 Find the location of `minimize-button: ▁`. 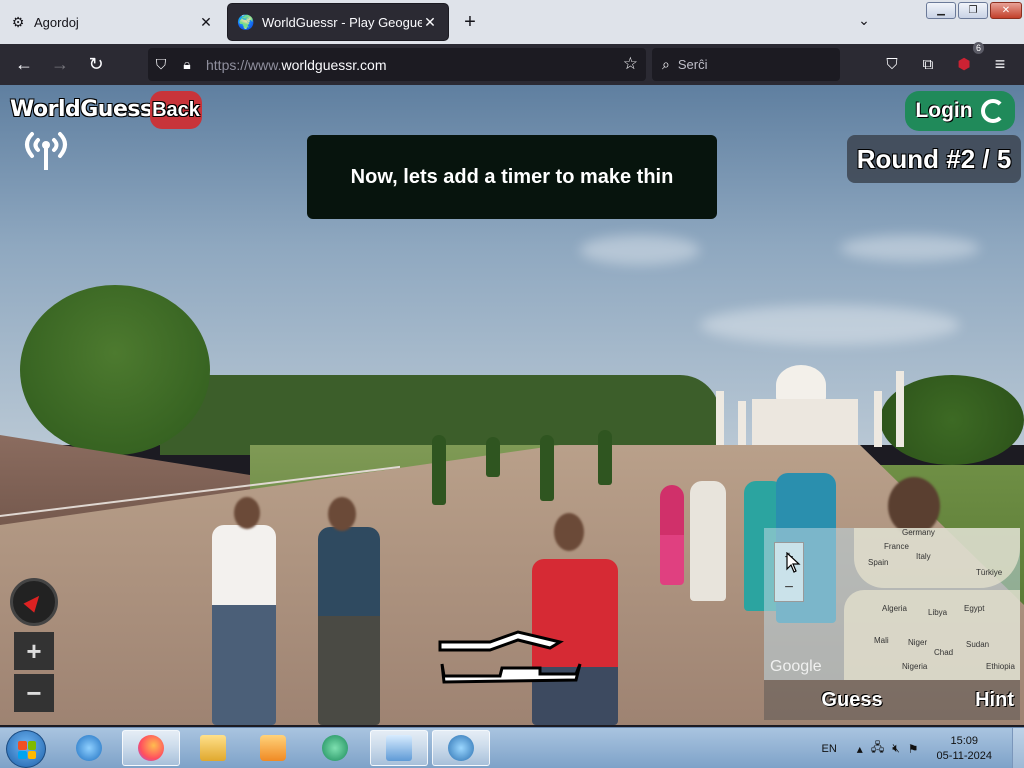

minimize-button: ▁ is located at coordinates (941, 10).